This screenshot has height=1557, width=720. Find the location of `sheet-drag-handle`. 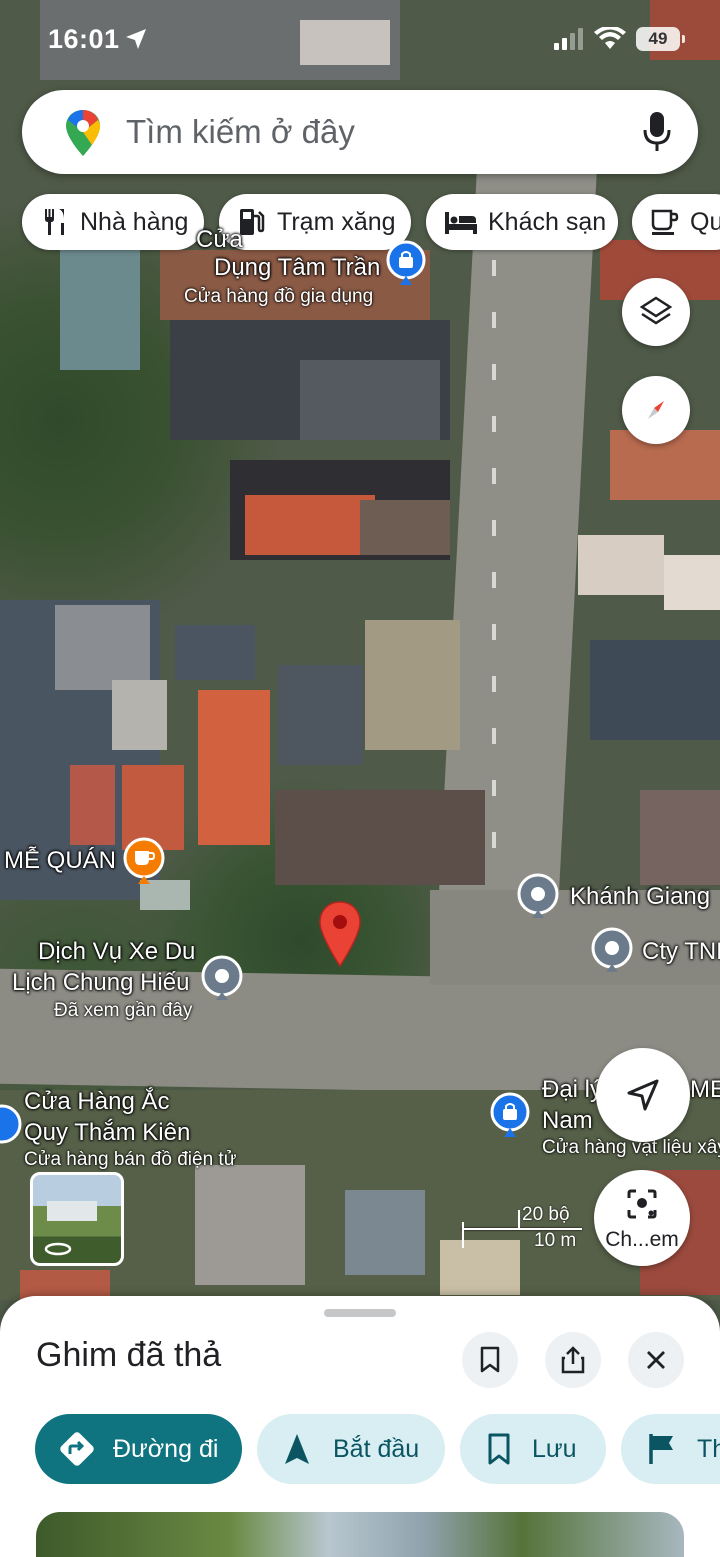

sheet-drag-handle is located at coordinates (360, 1313).